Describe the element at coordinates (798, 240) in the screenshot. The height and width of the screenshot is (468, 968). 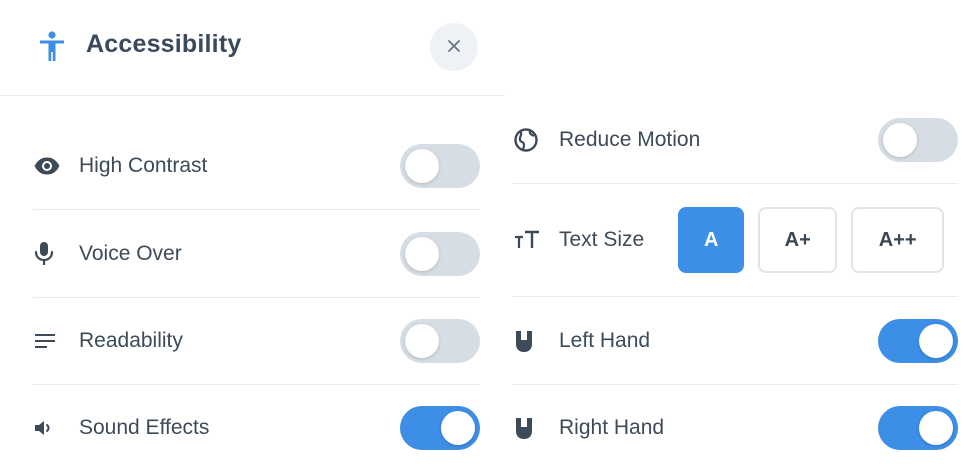
I see `text-size-a-plus-button: A+` at that location.